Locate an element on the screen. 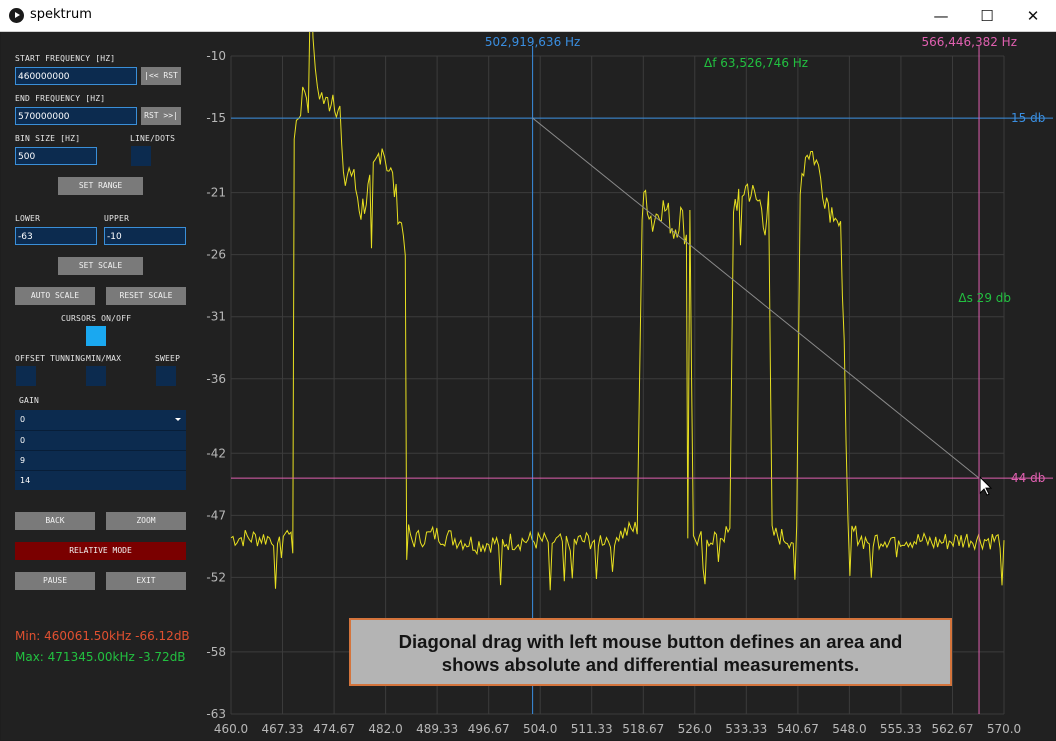  max-readout: Max: 471345.00kHz -3.72dB is located at coordinates (100, 657).